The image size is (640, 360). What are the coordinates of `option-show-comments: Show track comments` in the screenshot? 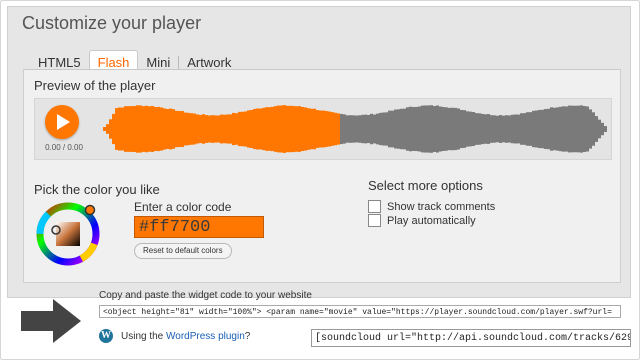 It's located at (431, 206).